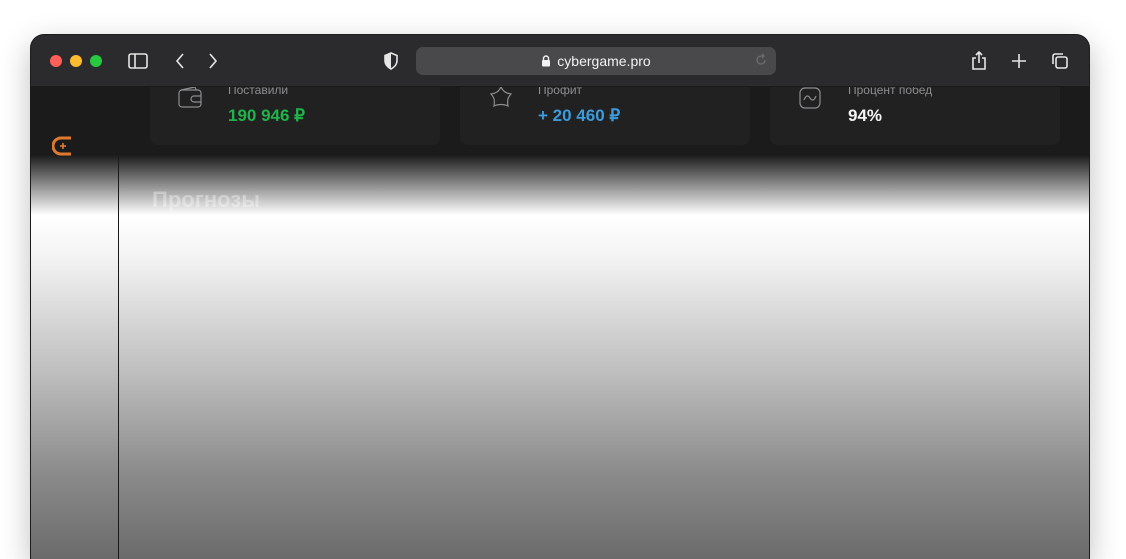 The height and width of the screenshot is (559, 1126). Describe the element at coordinates (1019, 61) in the screenshot. I see `plus-icon` at that location.